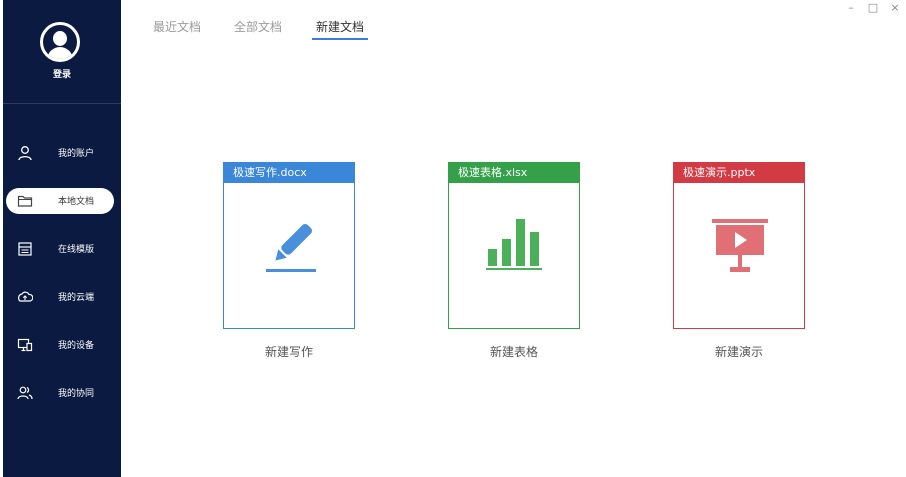 The image size is (906, 477). I want to click on collaboration-icon, so click(25, 393).